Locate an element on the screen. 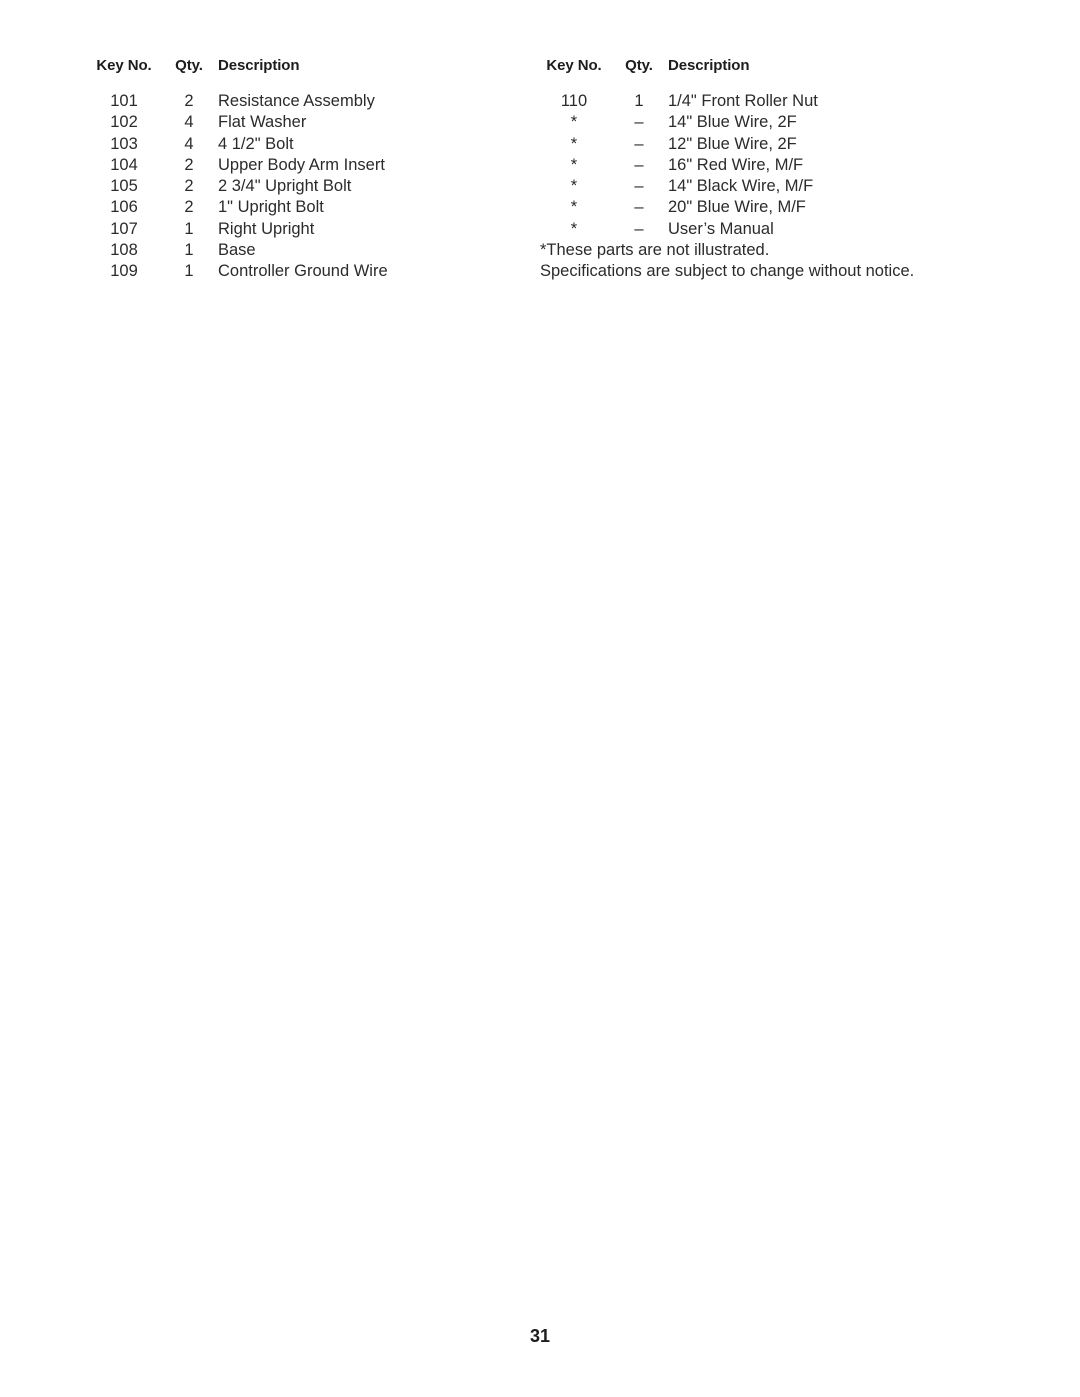 This screenshot has width=1080, height=1397. cell-description: Right Upright is located at coordinates (266, 228).